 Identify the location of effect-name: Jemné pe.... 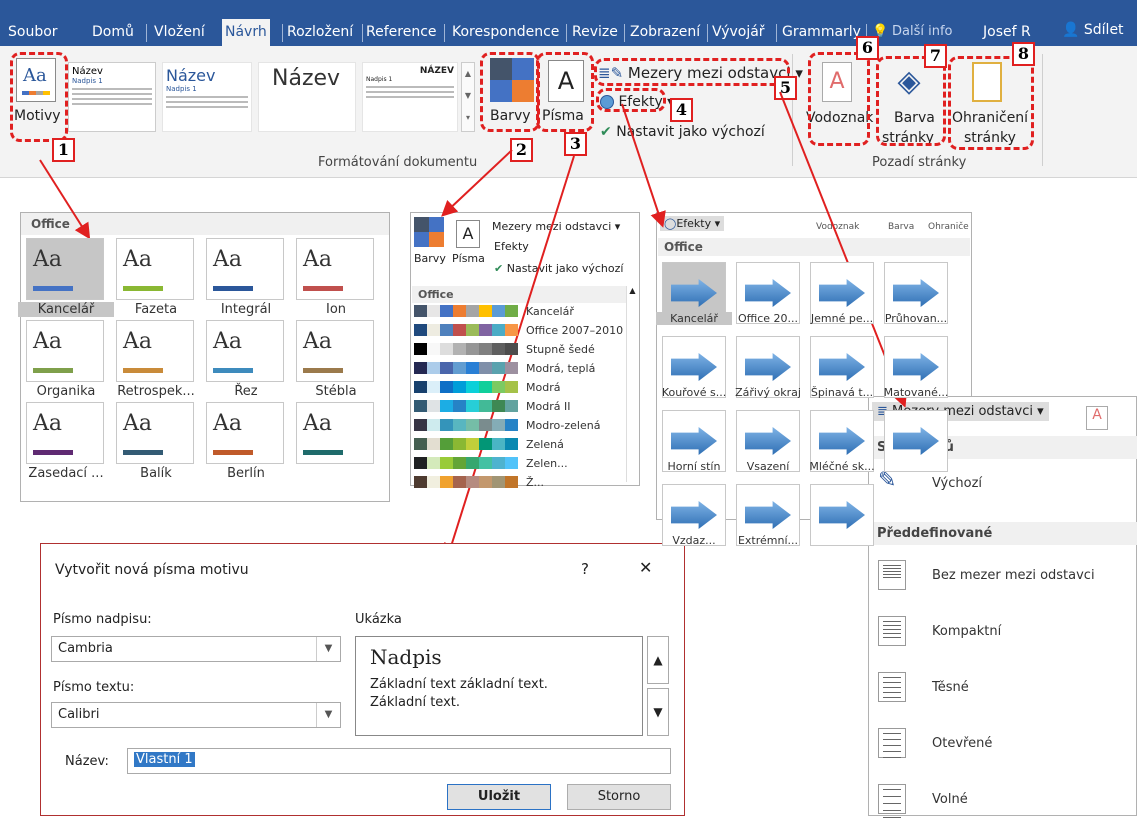
(842, 318).